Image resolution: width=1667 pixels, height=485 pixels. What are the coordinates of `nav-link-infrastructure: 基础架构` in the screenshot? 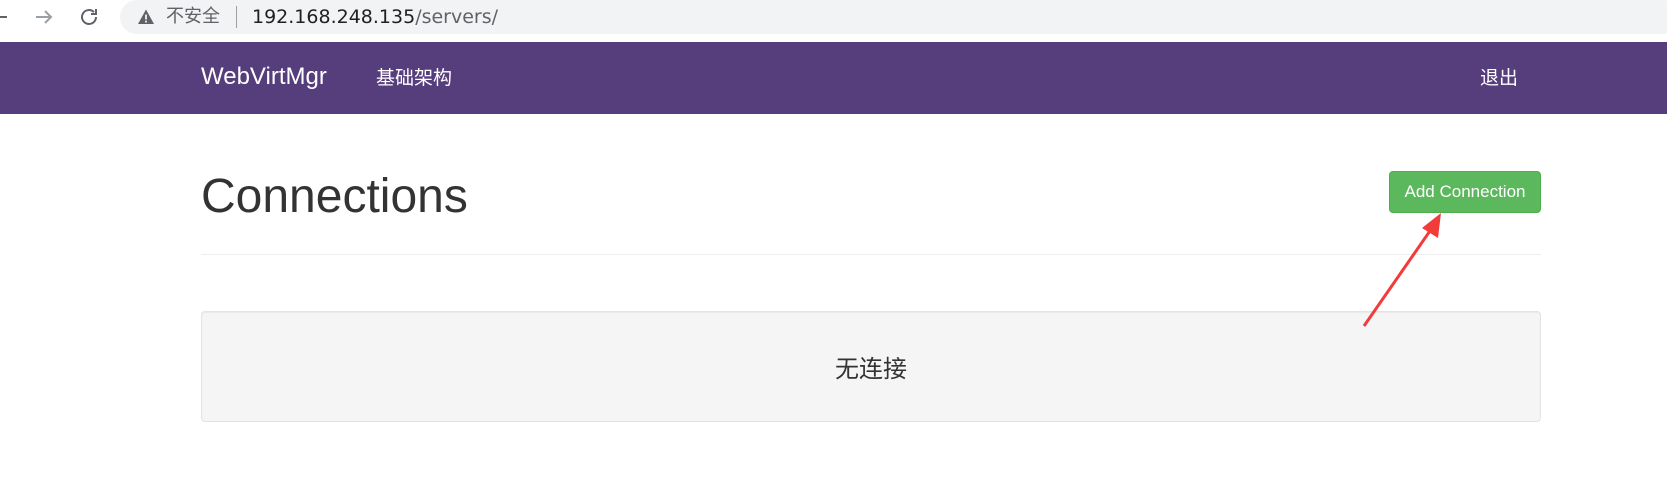 It's located at (414, 78).